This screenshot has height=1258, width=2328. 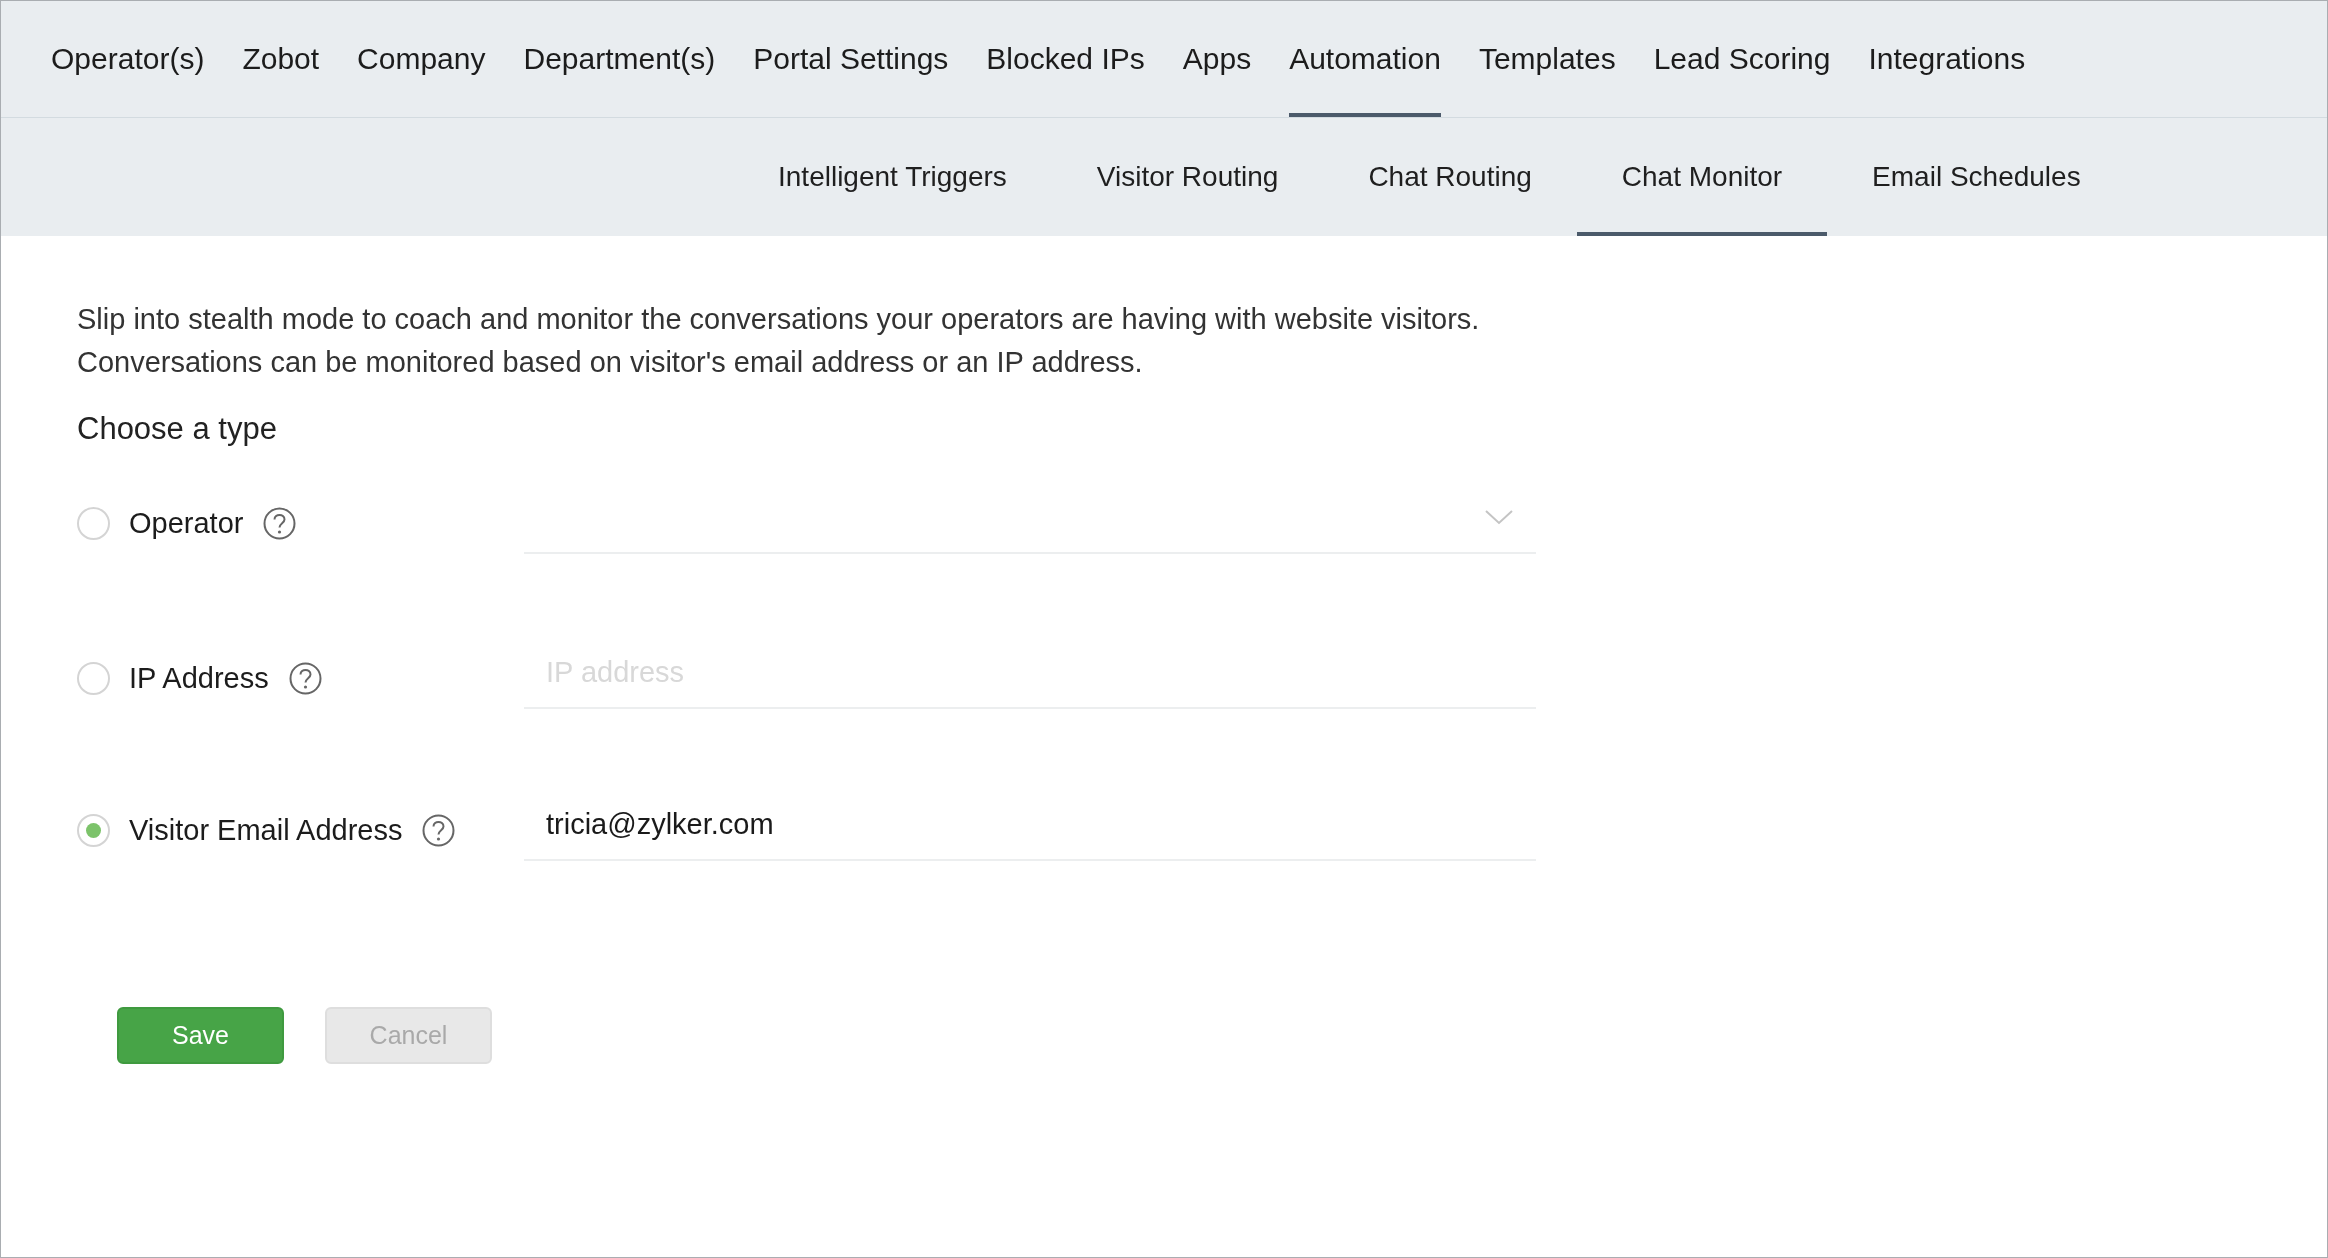 I want to click on nav-tab: Lead Scoring, so click(x=1742, y=59).